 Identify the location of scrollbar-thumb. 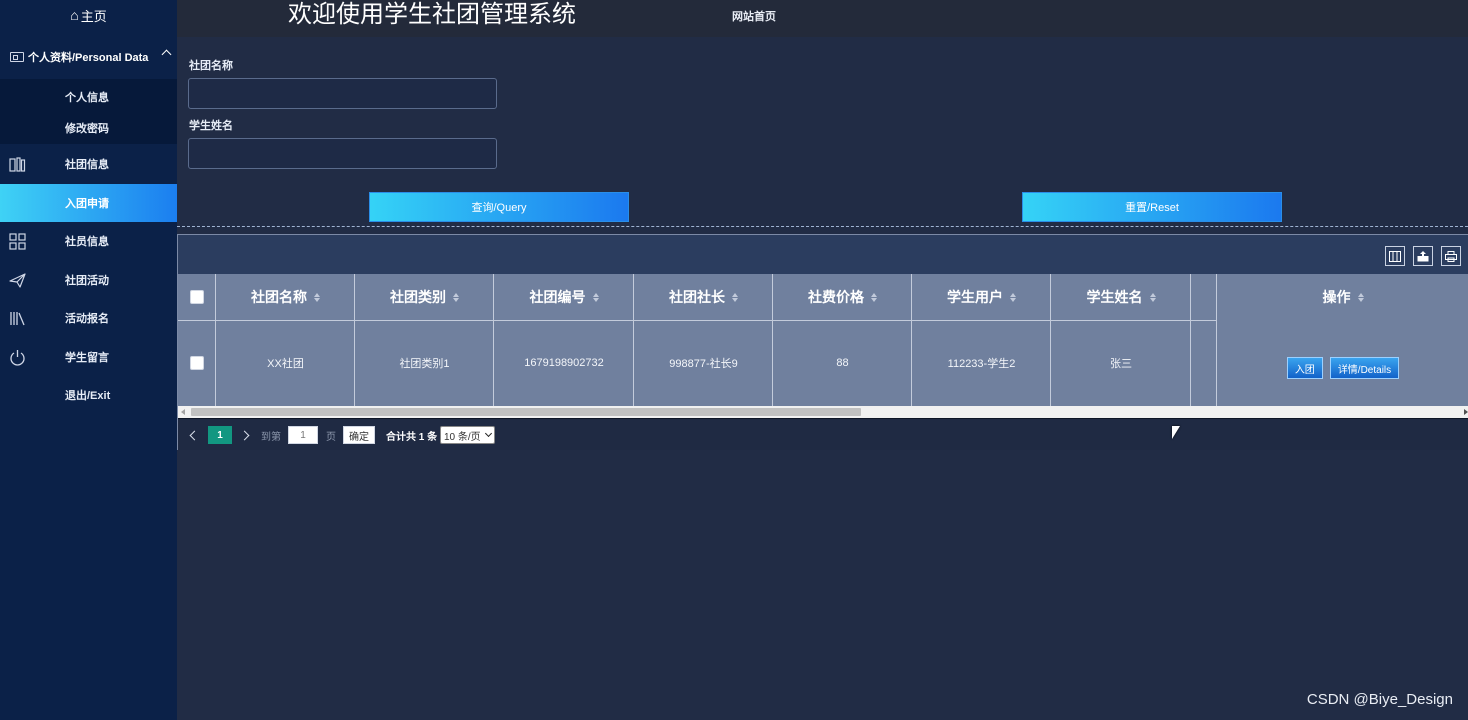
(526, 412).